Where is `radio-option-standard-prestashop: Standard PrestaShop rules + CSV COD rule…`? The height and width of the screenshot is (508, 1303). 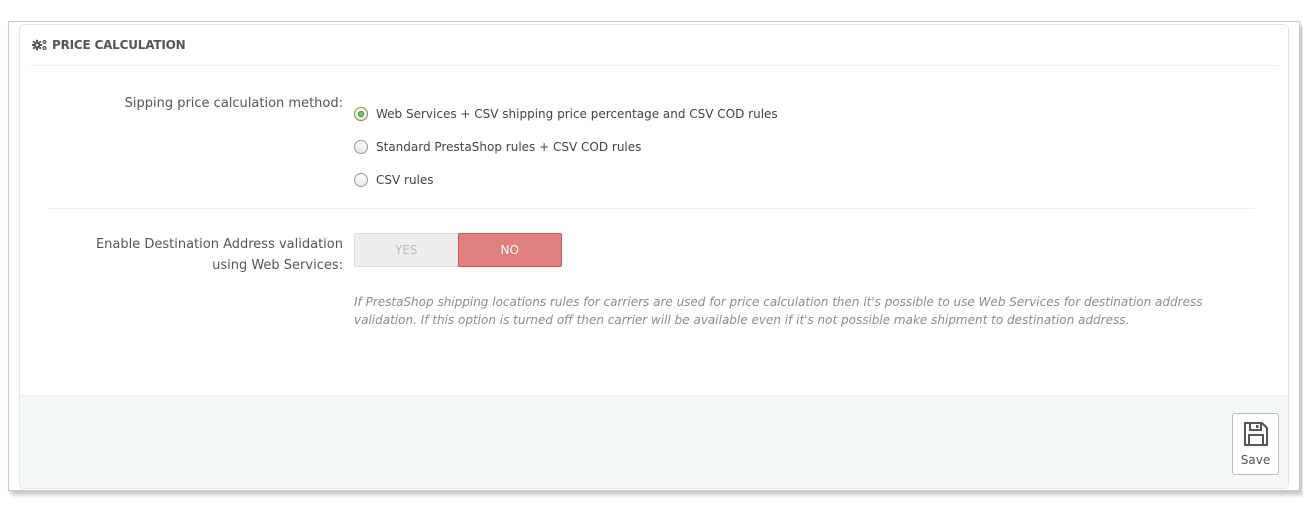
radio-option-standard-prestashop: Standard PrestaShop rules + CSV COD rule… is located at coordinates (566, 146).